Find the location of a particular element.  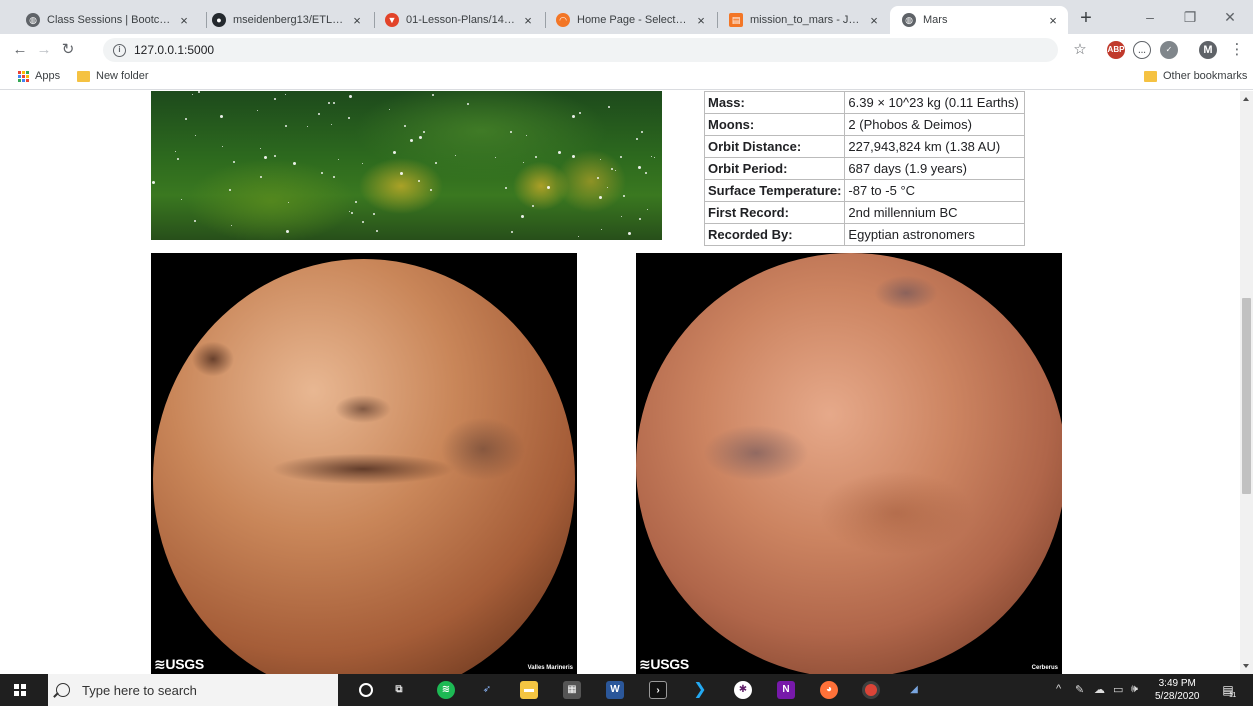

url-text: 127.0.0.1:5000 is located at coordinates (174, 50).